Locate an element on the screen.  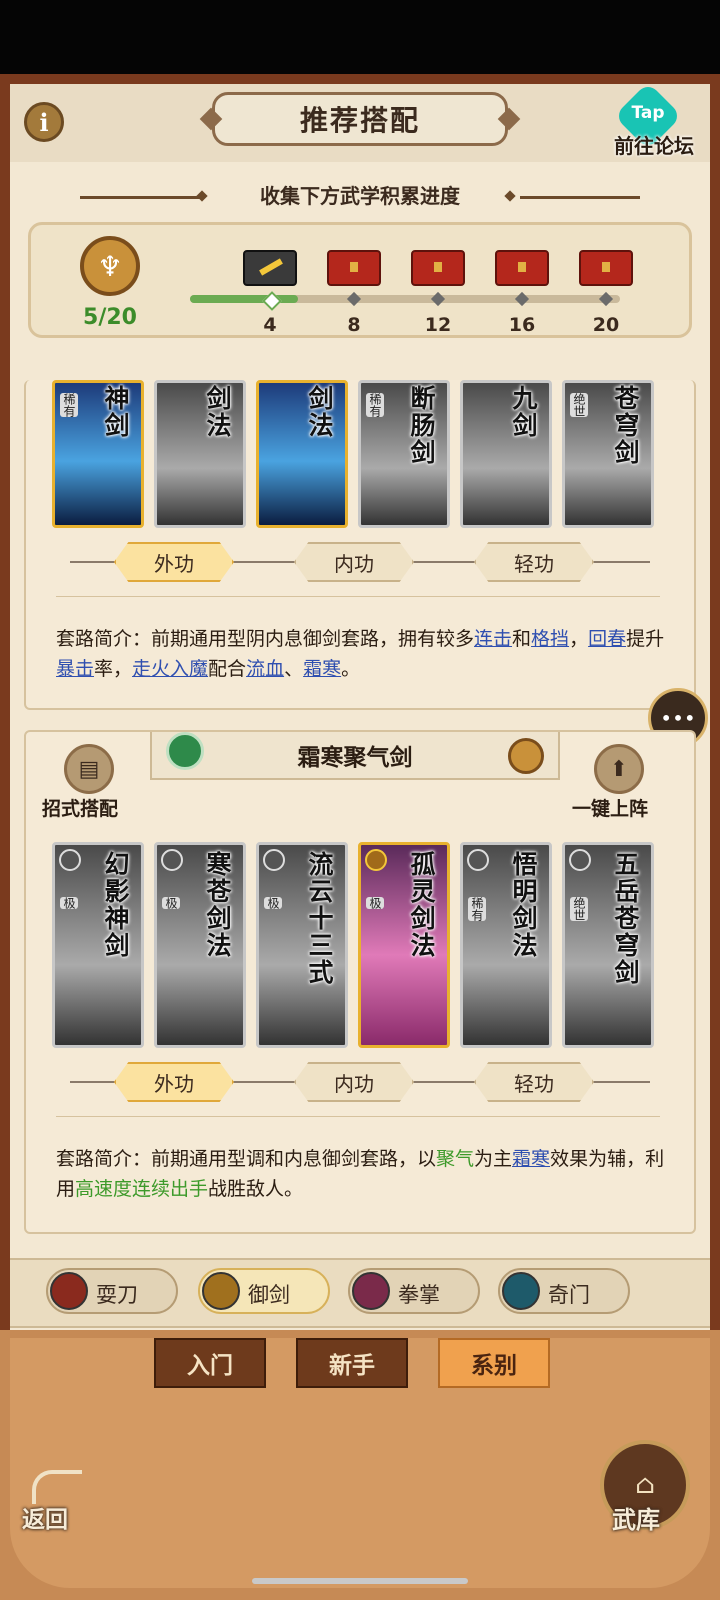
keyword-link: 连击 is located at coordinates (493, 639).